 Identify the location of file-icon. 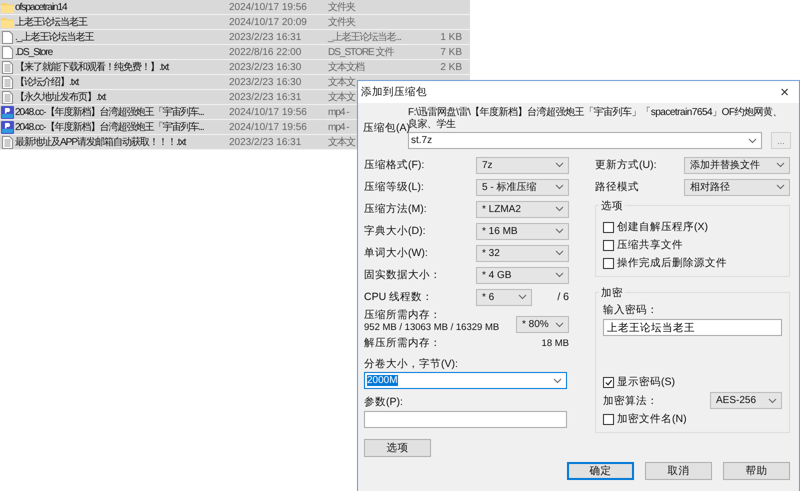
(7, 37).